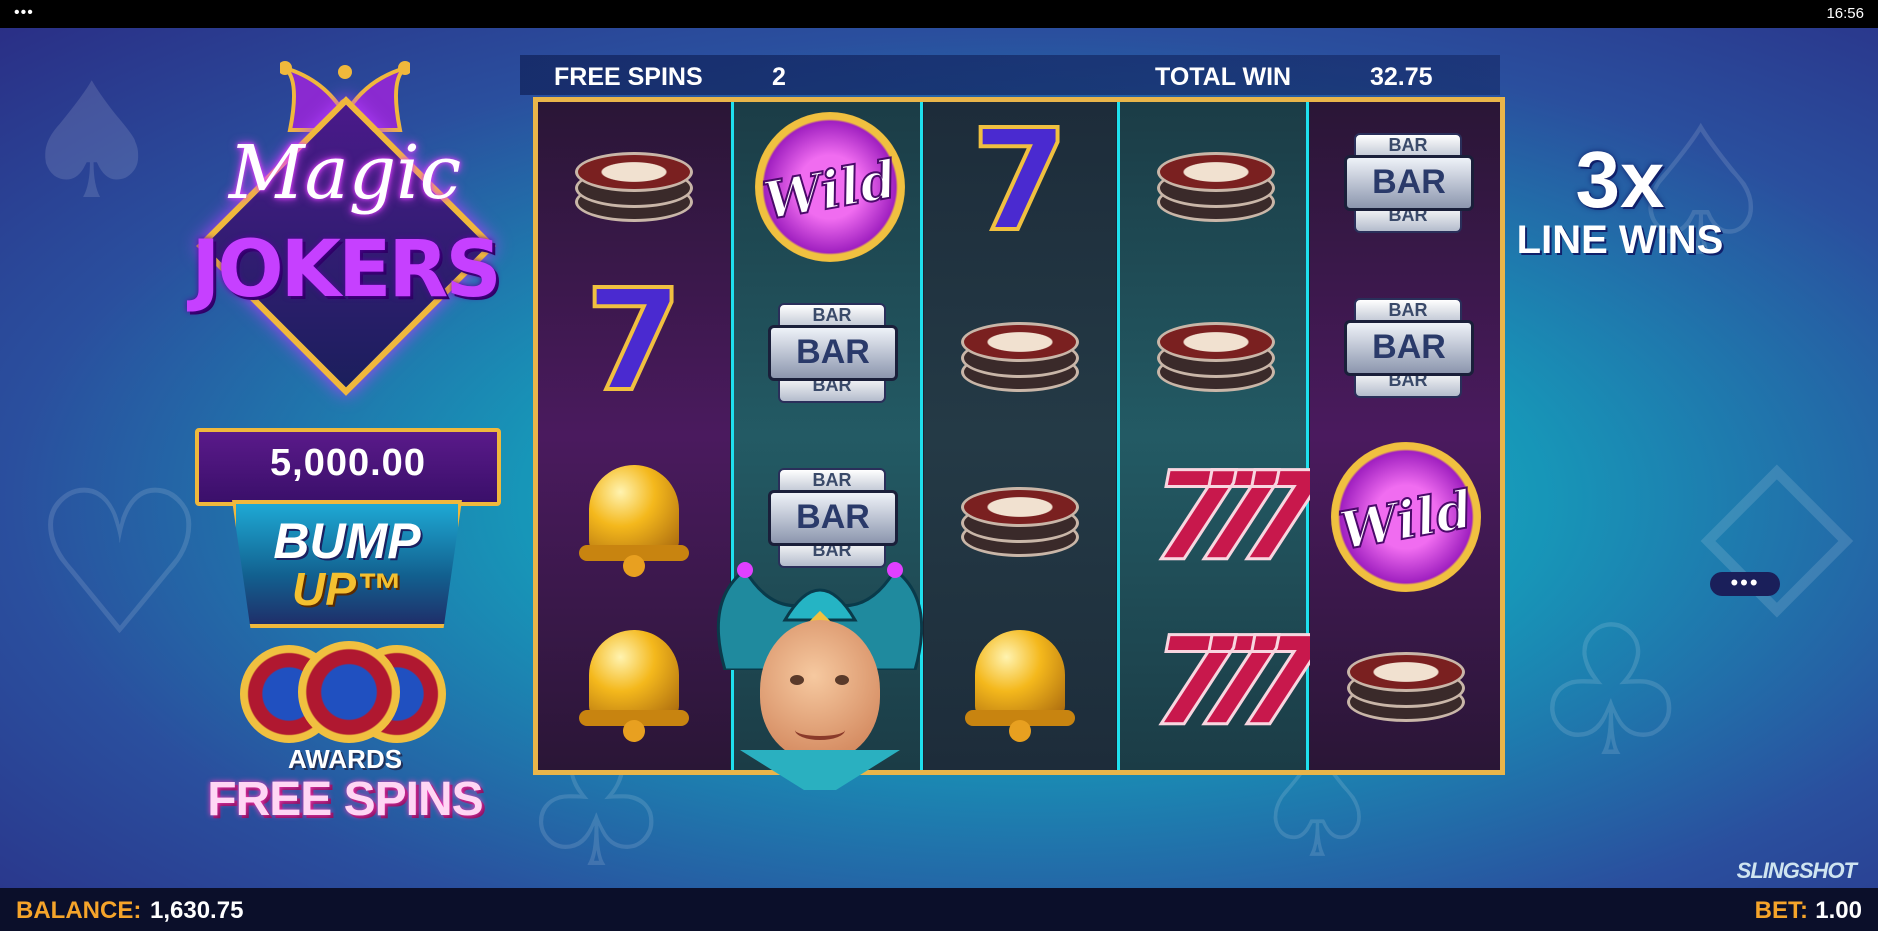 Image resolution: width=1878 pixels, height=931 pixels. What do you see at coordinates (349, 692) in the screenshot?
I see `scatter-coin-icon` at bounding box center [349, 692].